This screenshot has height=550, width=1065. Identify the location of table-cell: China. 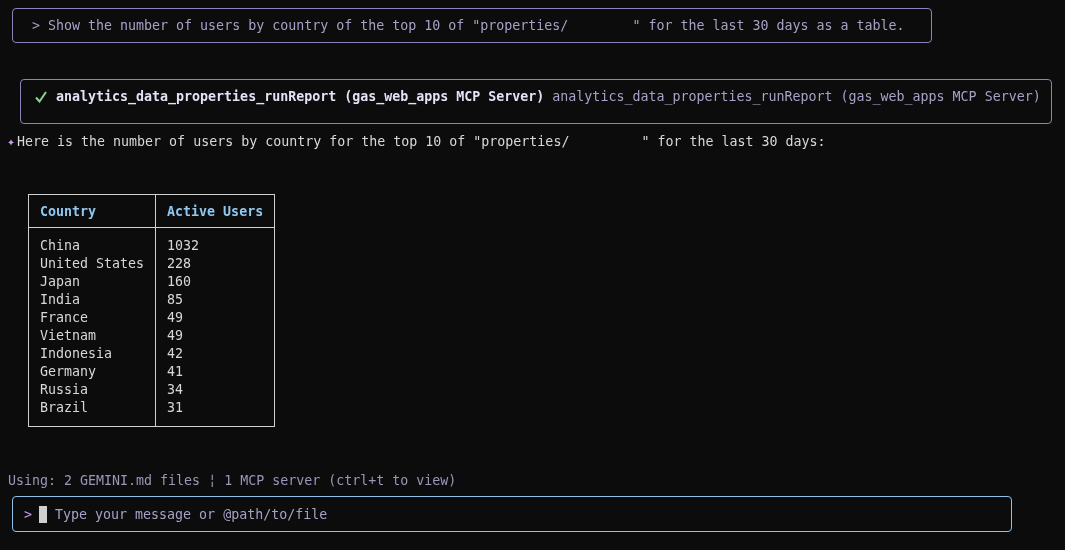
(92, 241).